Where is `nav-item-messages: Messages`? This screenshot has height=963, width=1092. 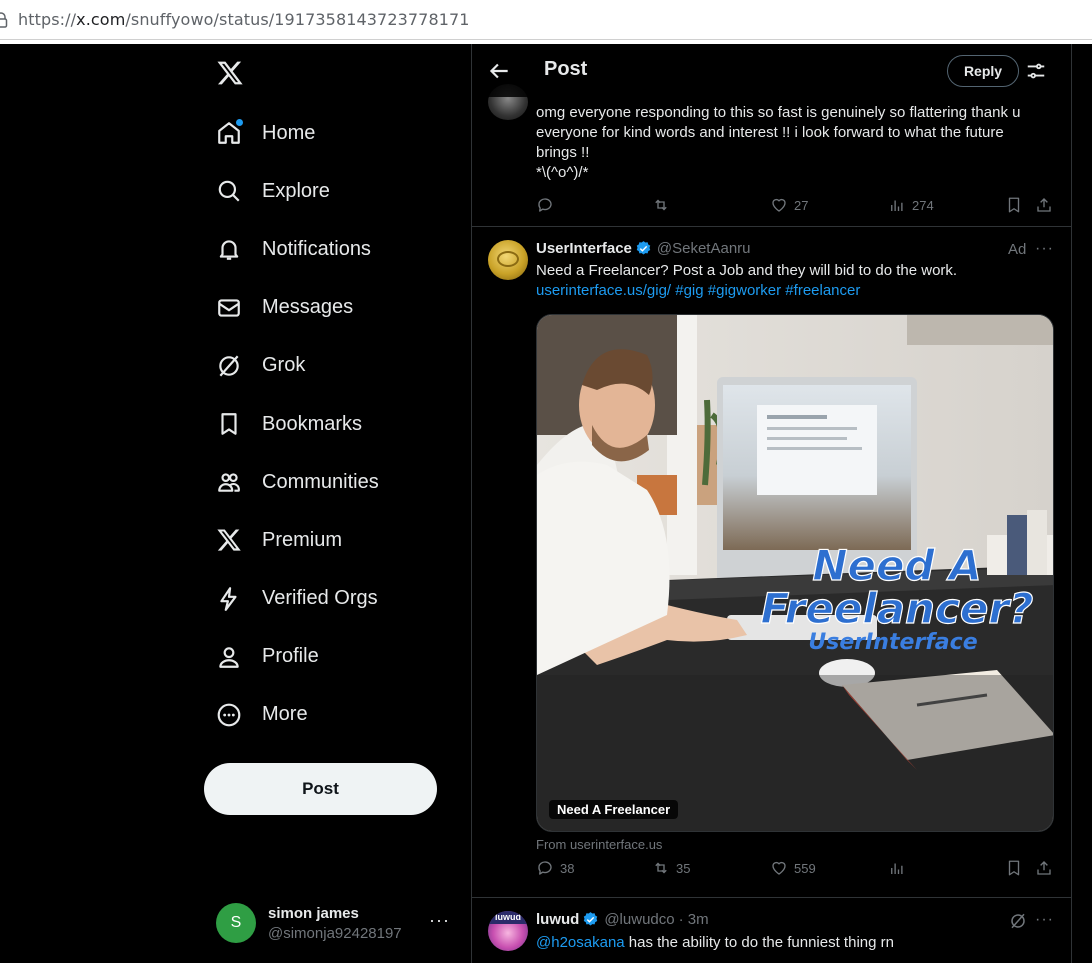 nav-item-messages: Messages is located at coordinates (295, 308).